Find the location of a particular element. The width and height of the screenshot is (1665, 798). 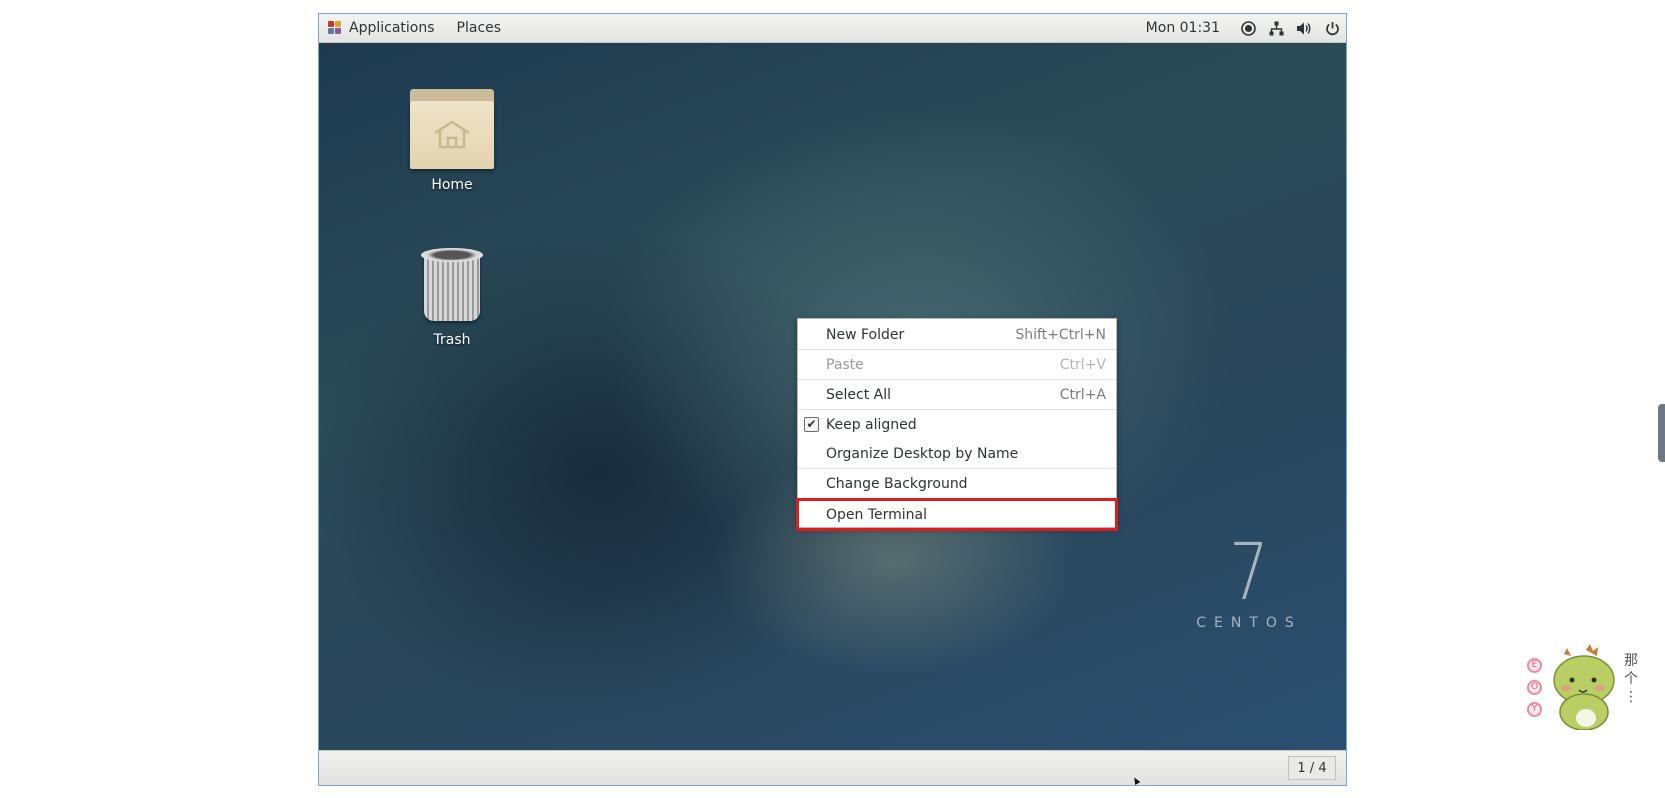

menu-item-keep-aligned: ✔ Keep aligned is located at coordinates (957, 424).